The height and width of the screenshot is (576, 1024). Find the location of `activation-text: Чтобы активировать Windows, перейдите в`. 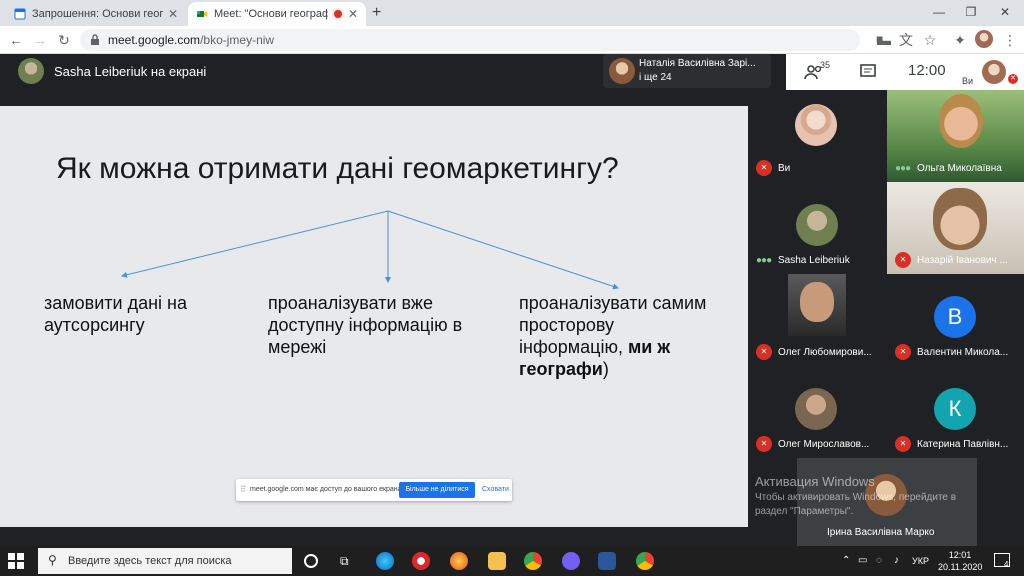

activation-text: Чтобы активировать Windows, перейдите в is located at coordinates (856, 497).